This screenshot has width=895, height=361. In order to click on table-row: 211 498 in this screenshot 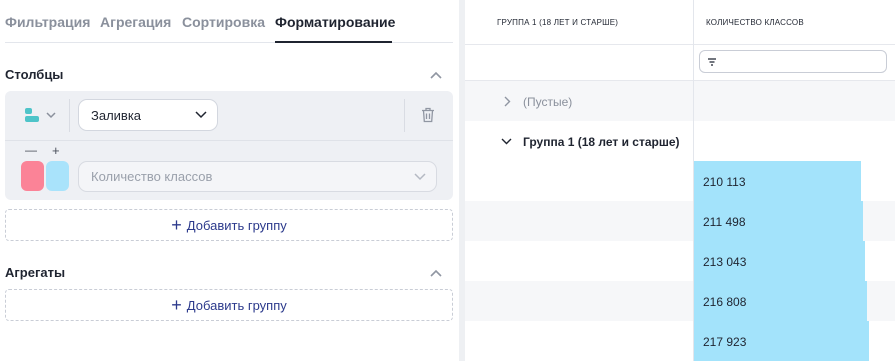, I will do `click(680, 221)`.